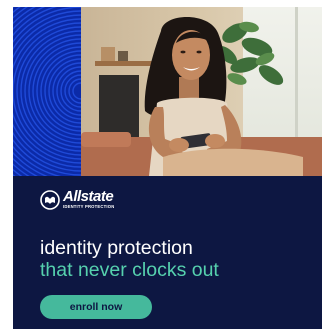 Image resolution: width=335 pixels, height=334 pixels. Describe the element at coordinates (89, 206) in the screenshot. I see `brand-subtitle: IDENTITY PROTECTION` at that location.